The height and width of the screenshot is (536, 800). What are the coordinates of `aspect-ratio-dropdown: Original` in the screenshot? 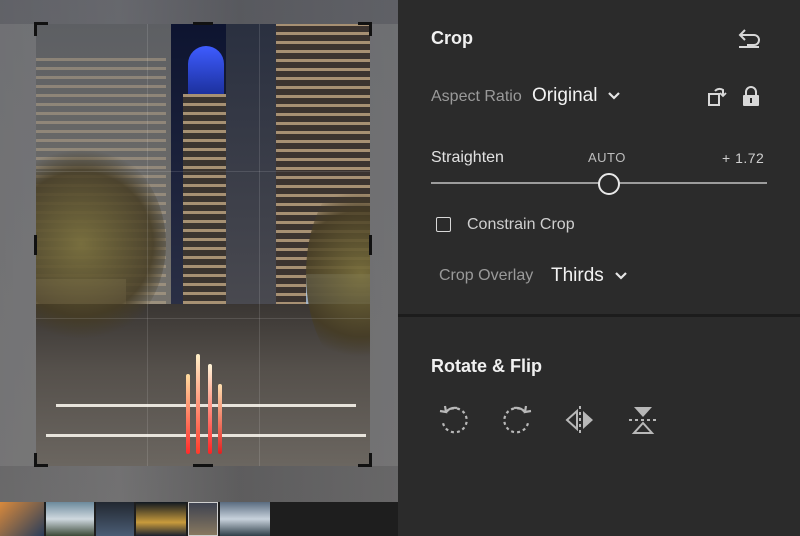 It's located at (576, 96).